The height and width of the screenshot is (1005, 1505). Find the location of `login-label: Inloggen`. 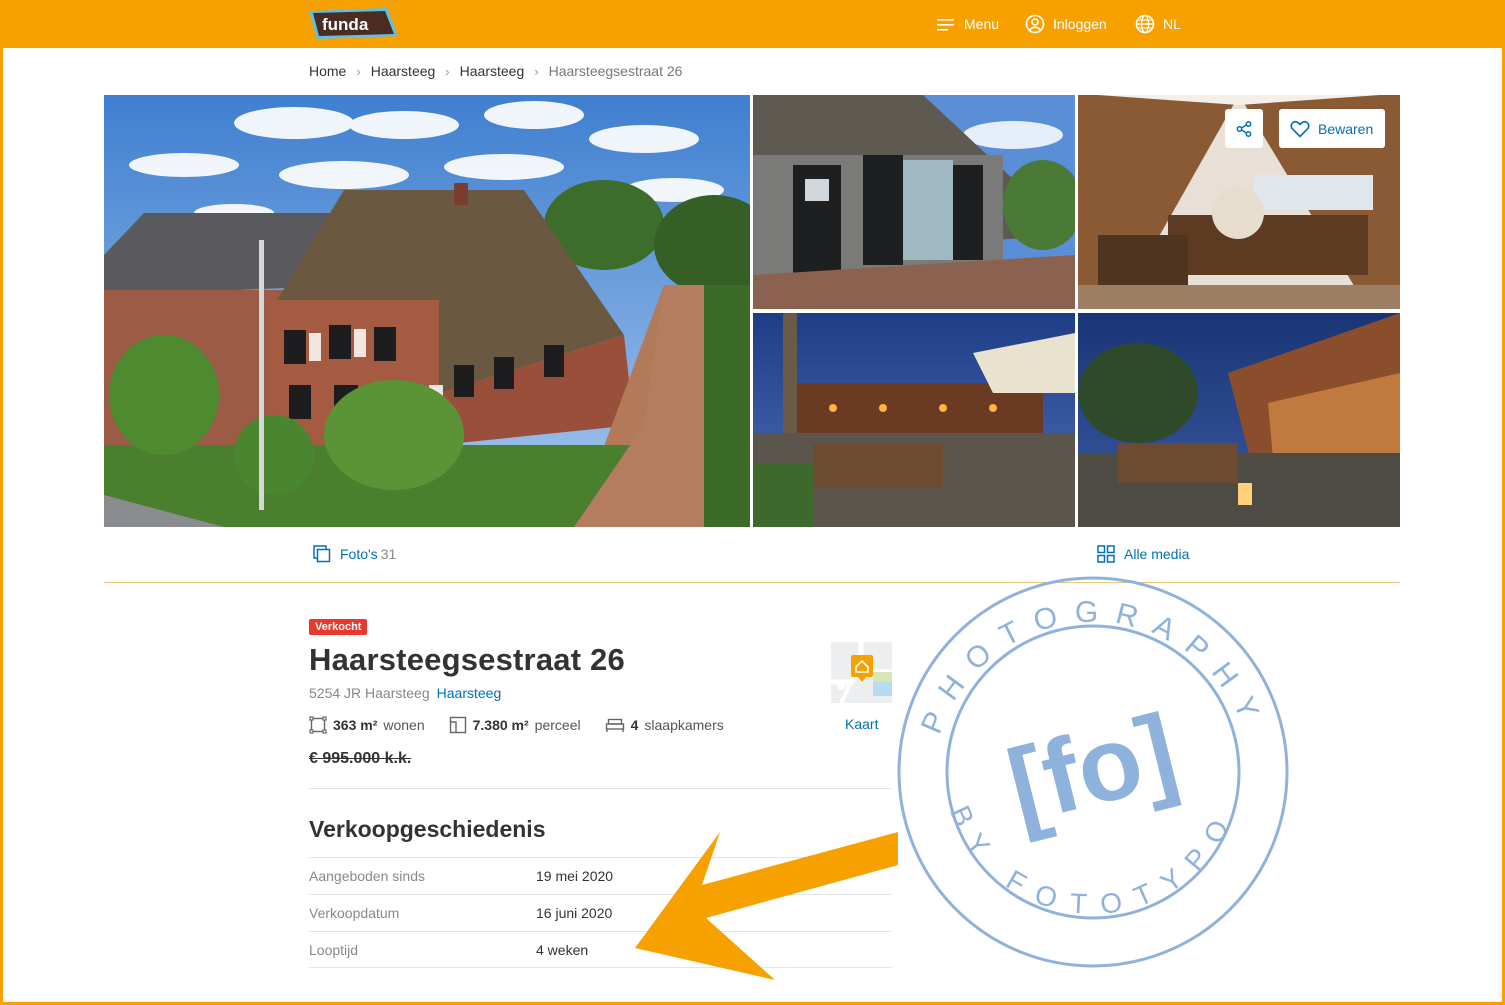

login-label: Inloggen is located at coordinates (1080, 24).